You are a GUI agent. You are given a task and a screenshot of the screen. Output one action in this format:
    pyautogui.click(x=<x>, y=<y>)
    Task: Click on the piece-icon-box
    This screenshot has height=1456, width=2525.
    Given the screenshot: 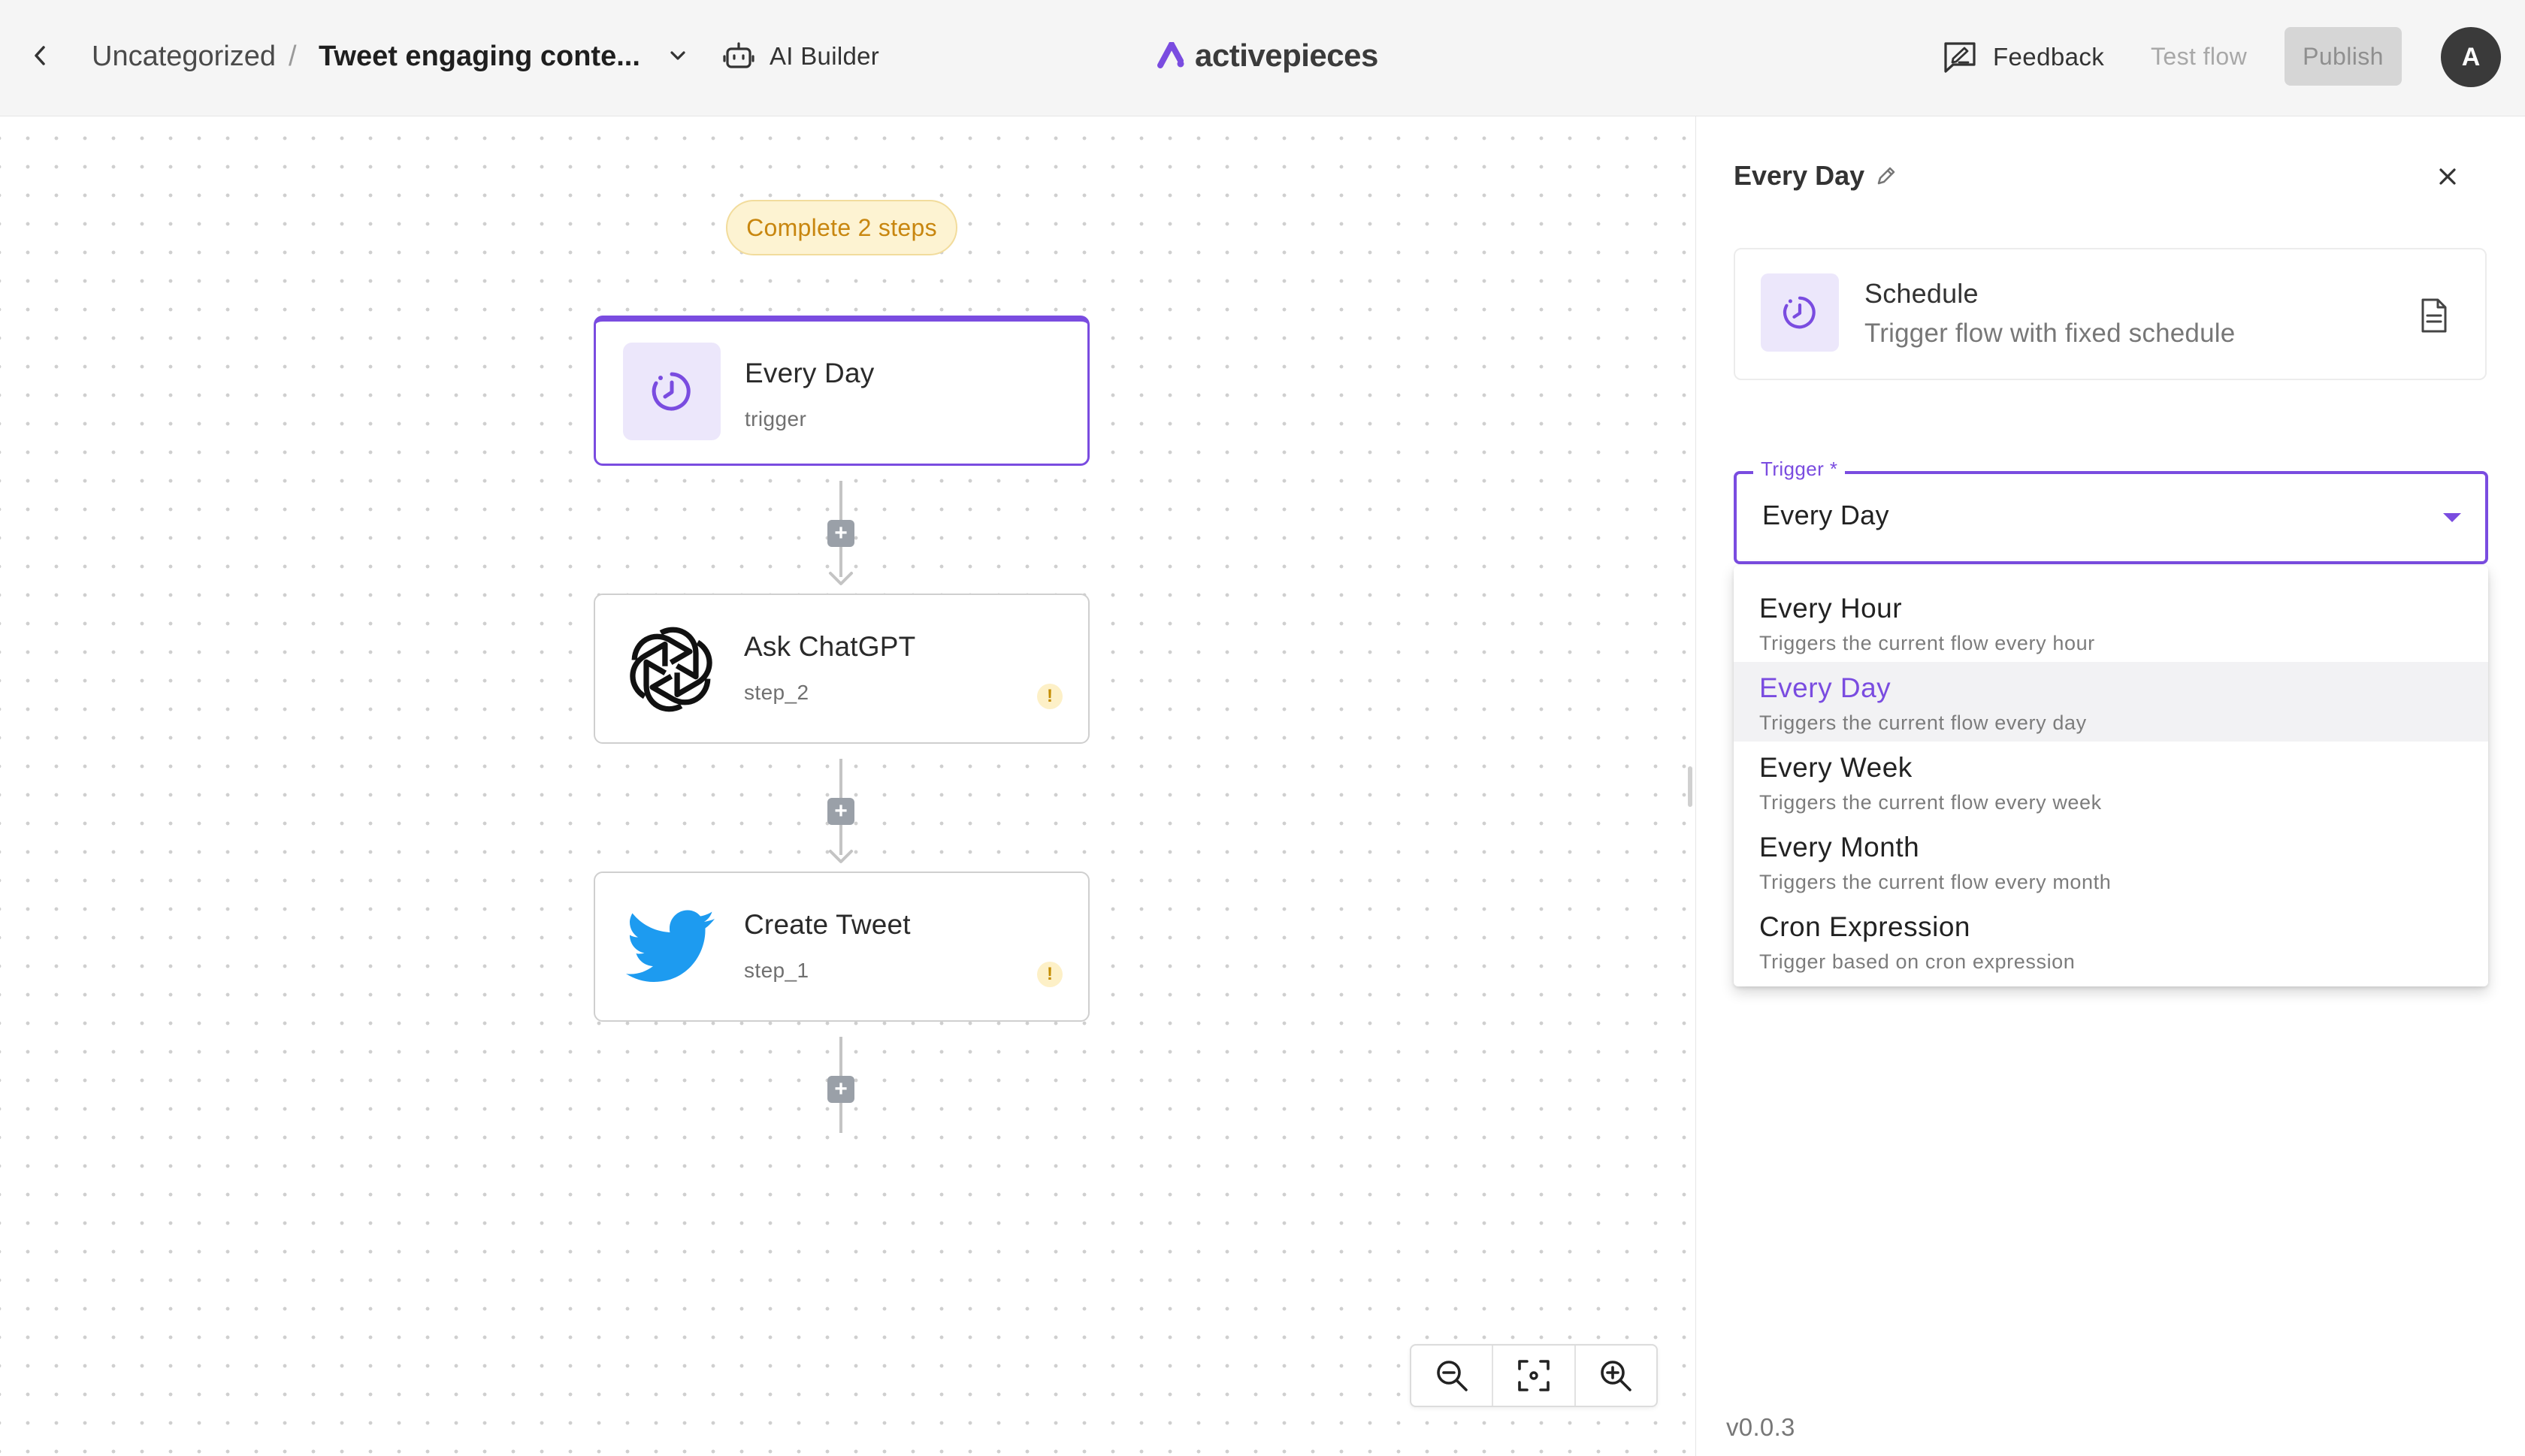 What is the action you would take?
    pyautogui.click(x=1800, y=312)
    